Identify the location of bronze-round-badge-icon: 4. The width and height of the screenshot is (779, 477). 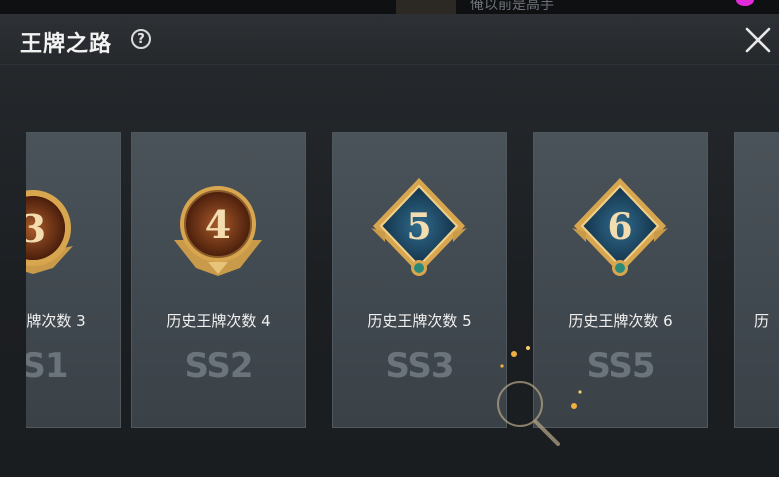
(218, 231).